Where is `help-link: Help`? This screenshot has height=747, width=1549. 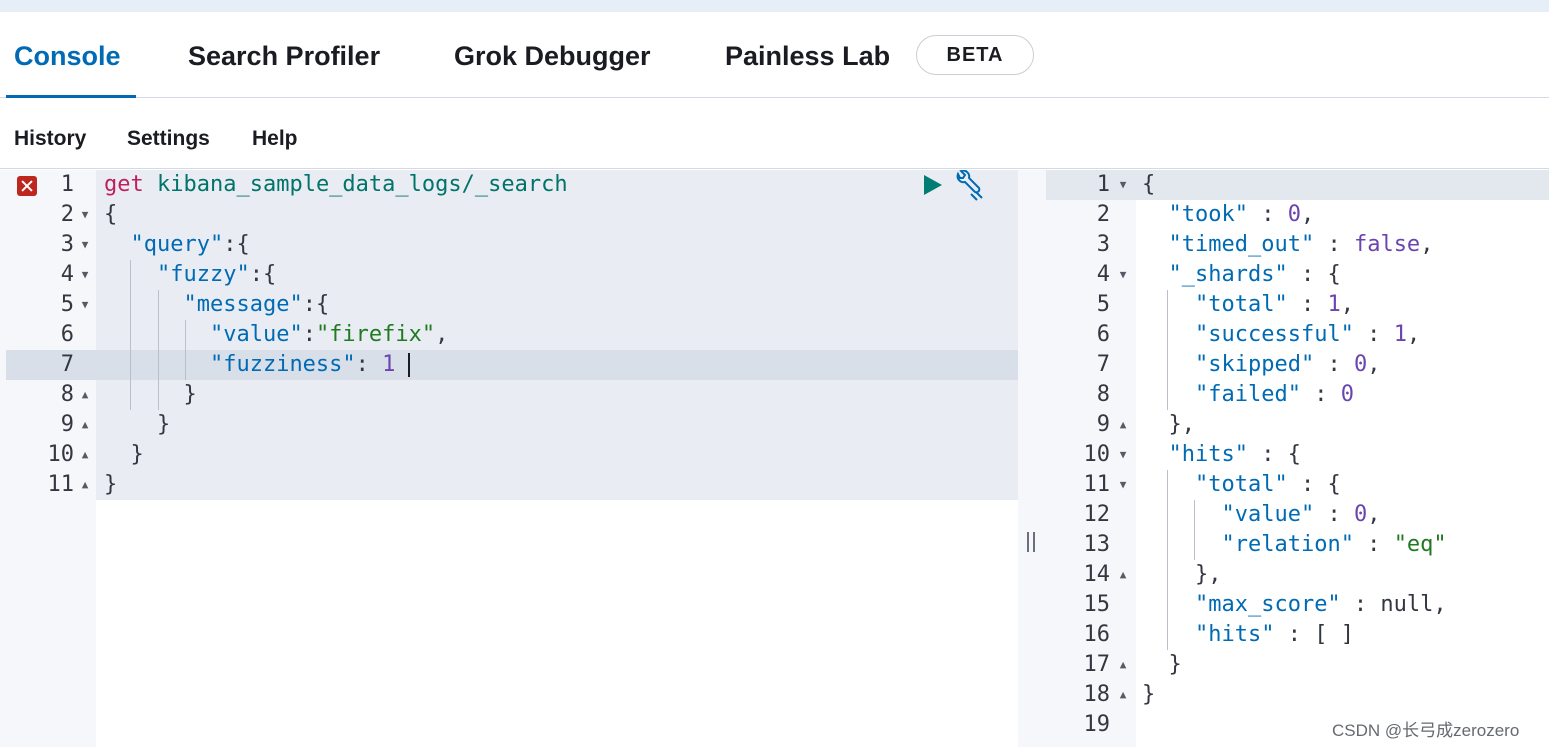 help-link: Help is located at coordinates (275, 139).